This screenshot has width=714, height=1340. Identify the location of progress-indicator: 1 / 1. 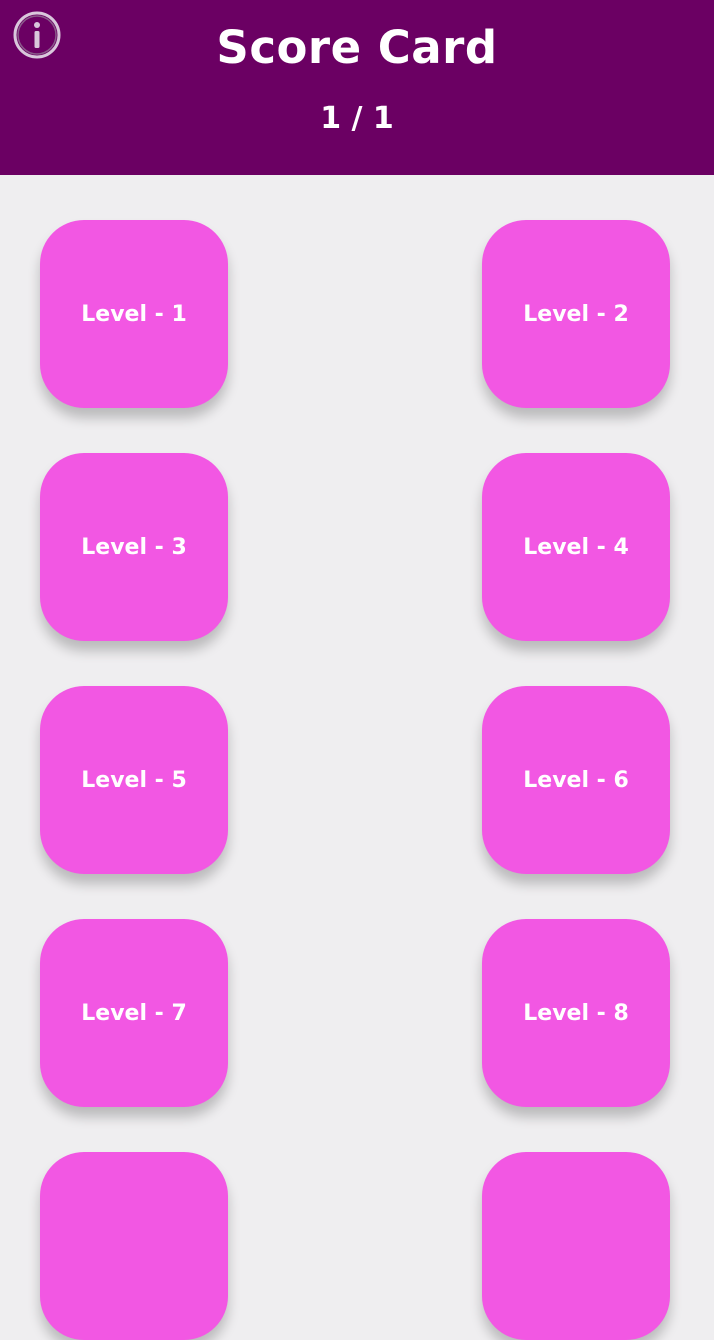
(357, 118).